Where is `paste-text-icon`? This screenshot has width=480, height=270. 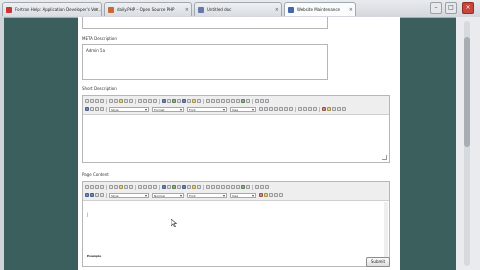 paste-text-icon is located at coordinates (126, 187).